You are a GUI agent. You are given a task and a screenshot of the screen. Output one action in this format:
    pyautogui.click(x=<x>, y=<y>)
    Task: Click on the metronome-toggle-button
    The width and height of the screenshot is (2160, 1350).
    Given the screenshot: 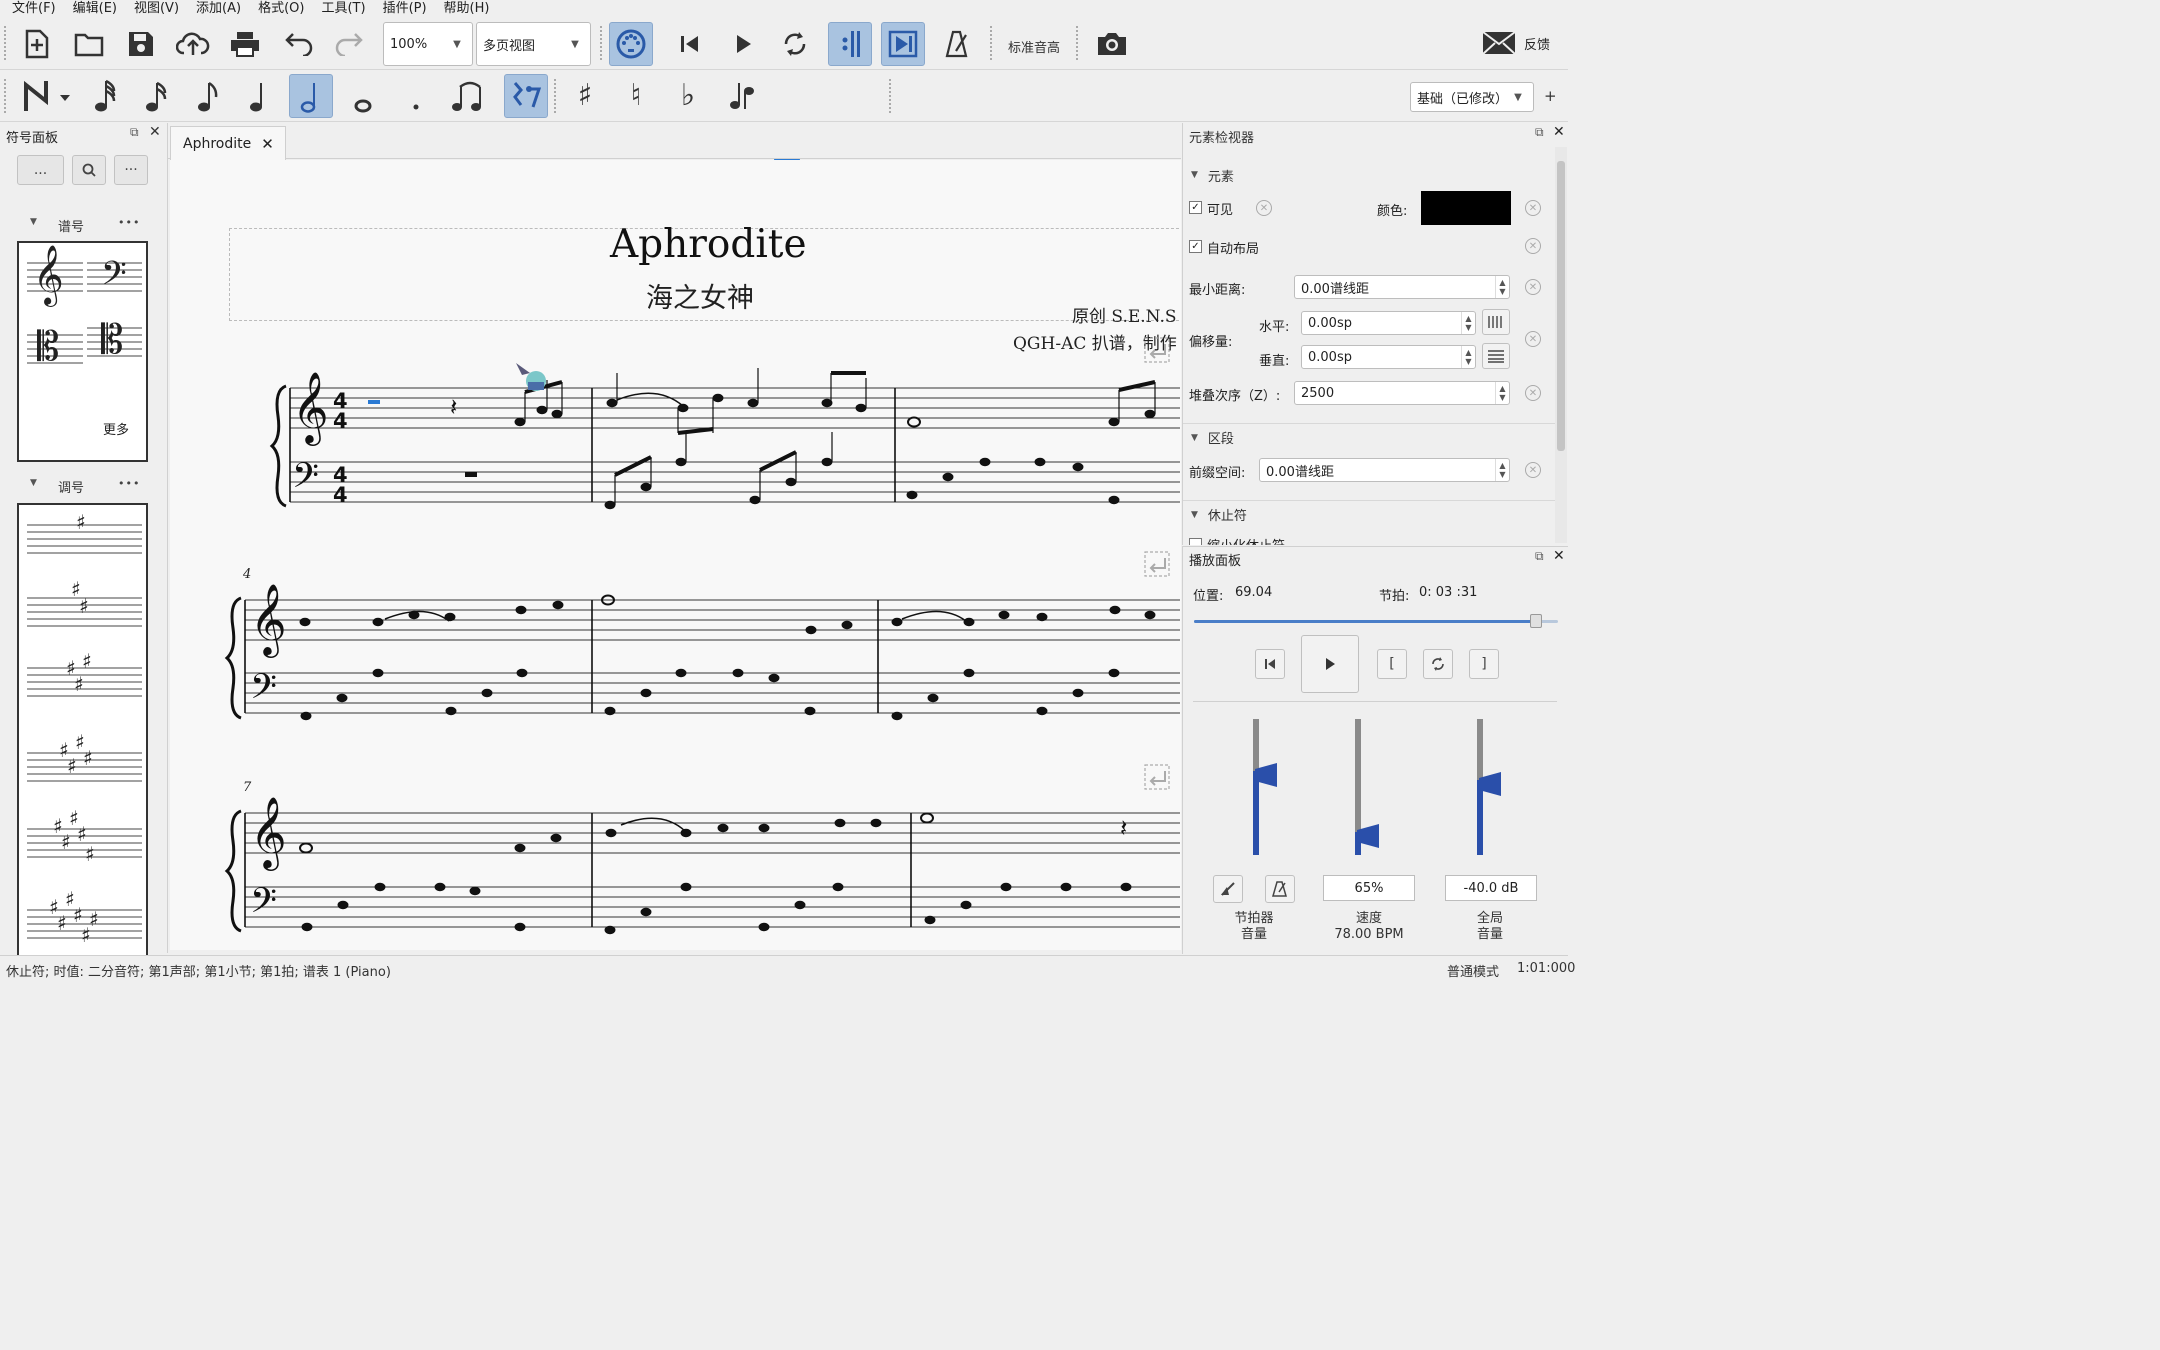 What is the action you would take?
    pyautogui.click(x=1280, y=889)
    